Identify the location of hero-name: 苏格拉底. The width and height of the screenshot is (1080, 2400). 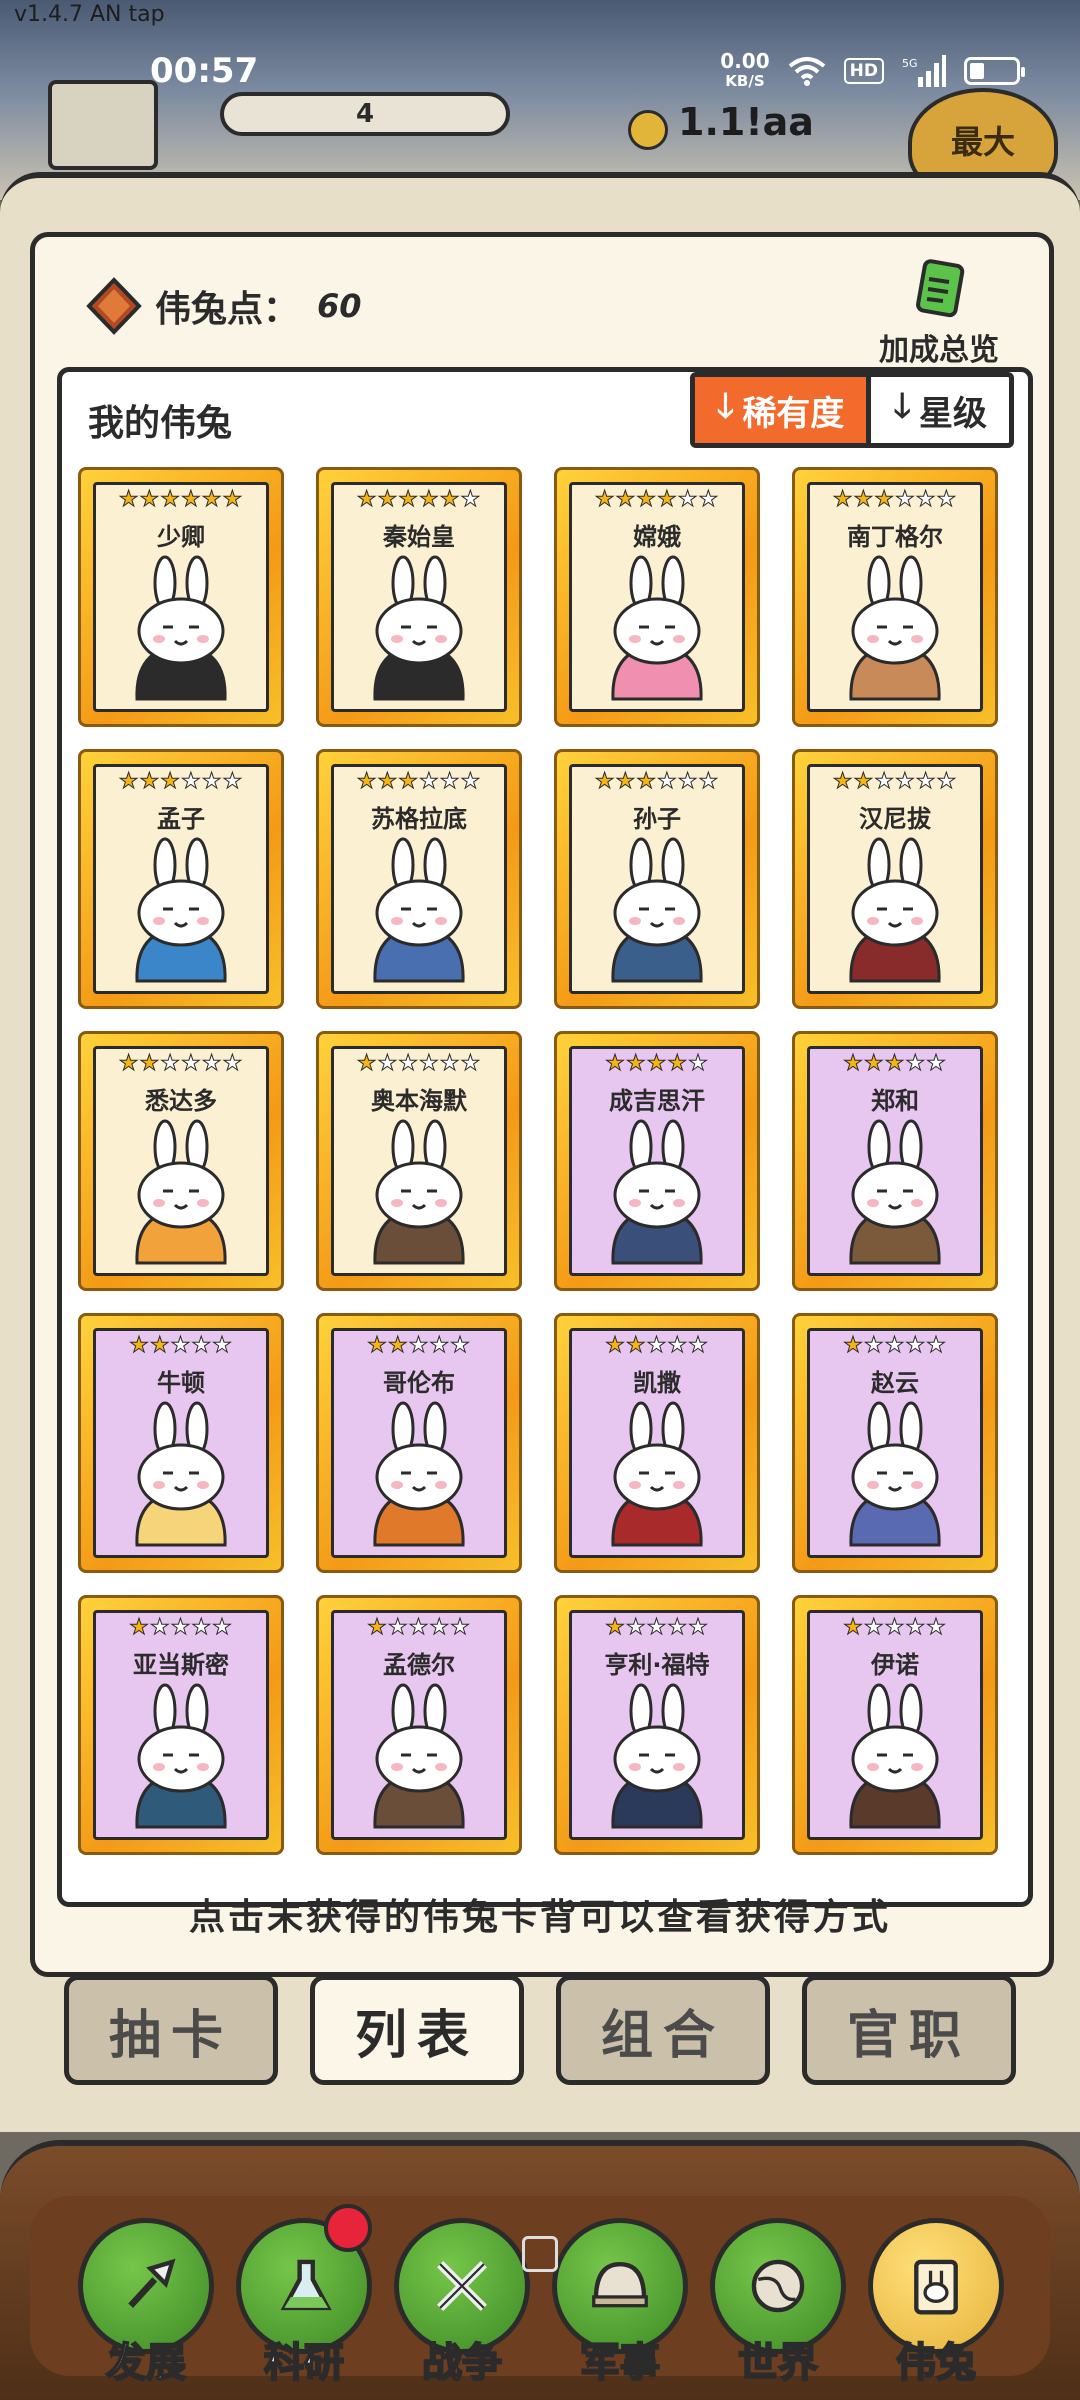
(419, 819).